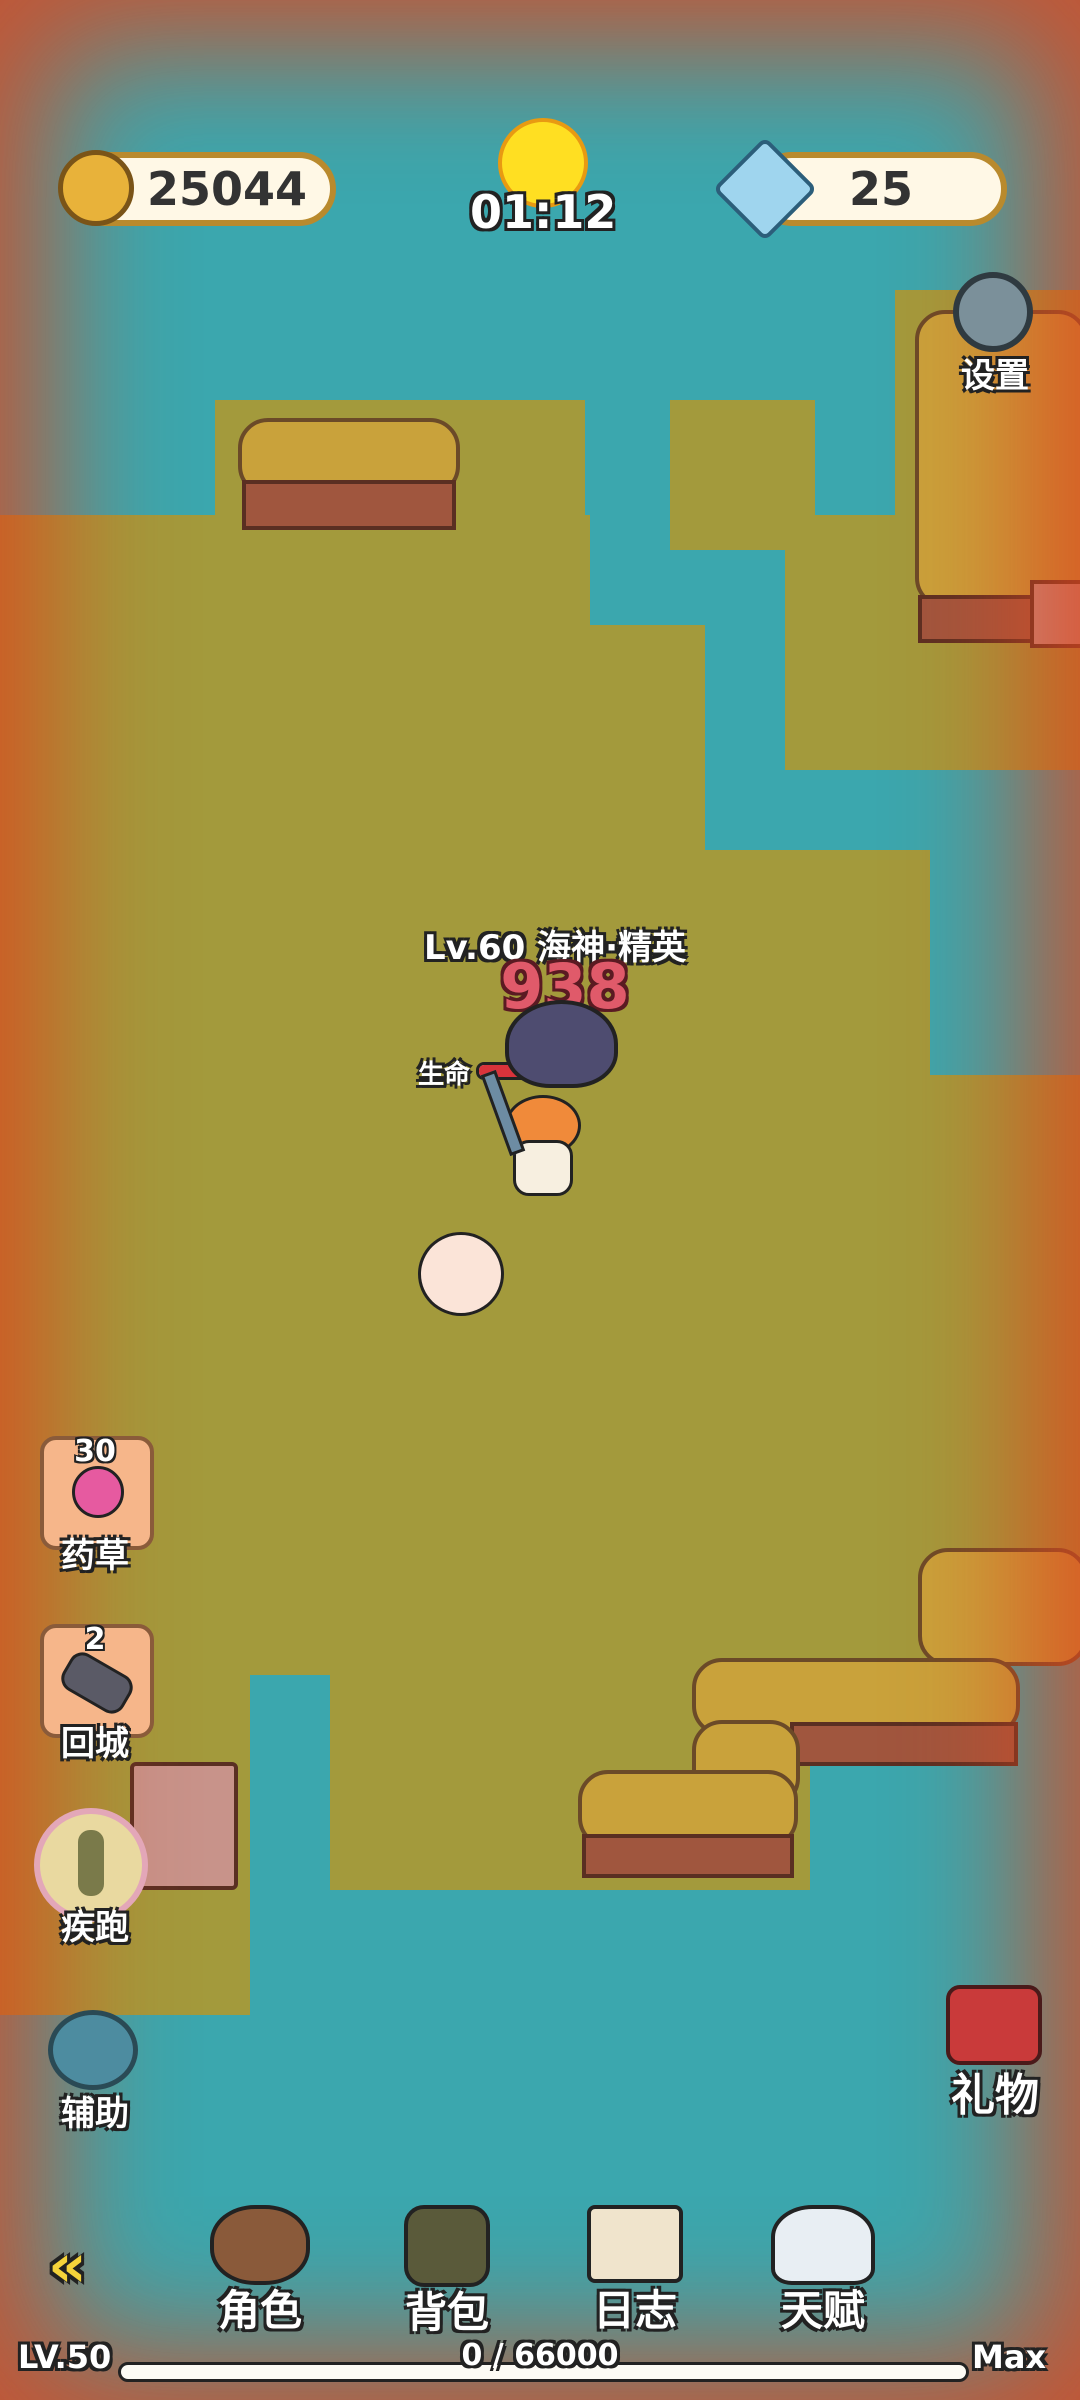 The height and width of the screenshot is (2400, 1080). What do you see at coordinates (634, 2310) in the screenshot?
I see `nav-journal-label: 日志` at bounding box center [634, 2310].